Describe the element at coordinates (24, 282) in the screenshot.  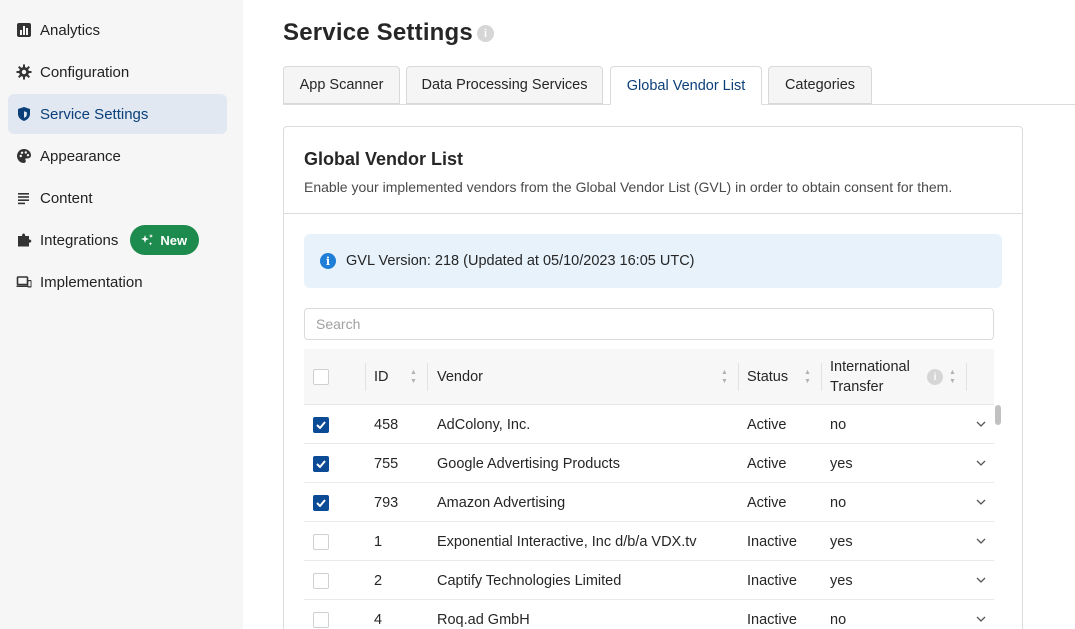
I see `devices-icon` at that location.